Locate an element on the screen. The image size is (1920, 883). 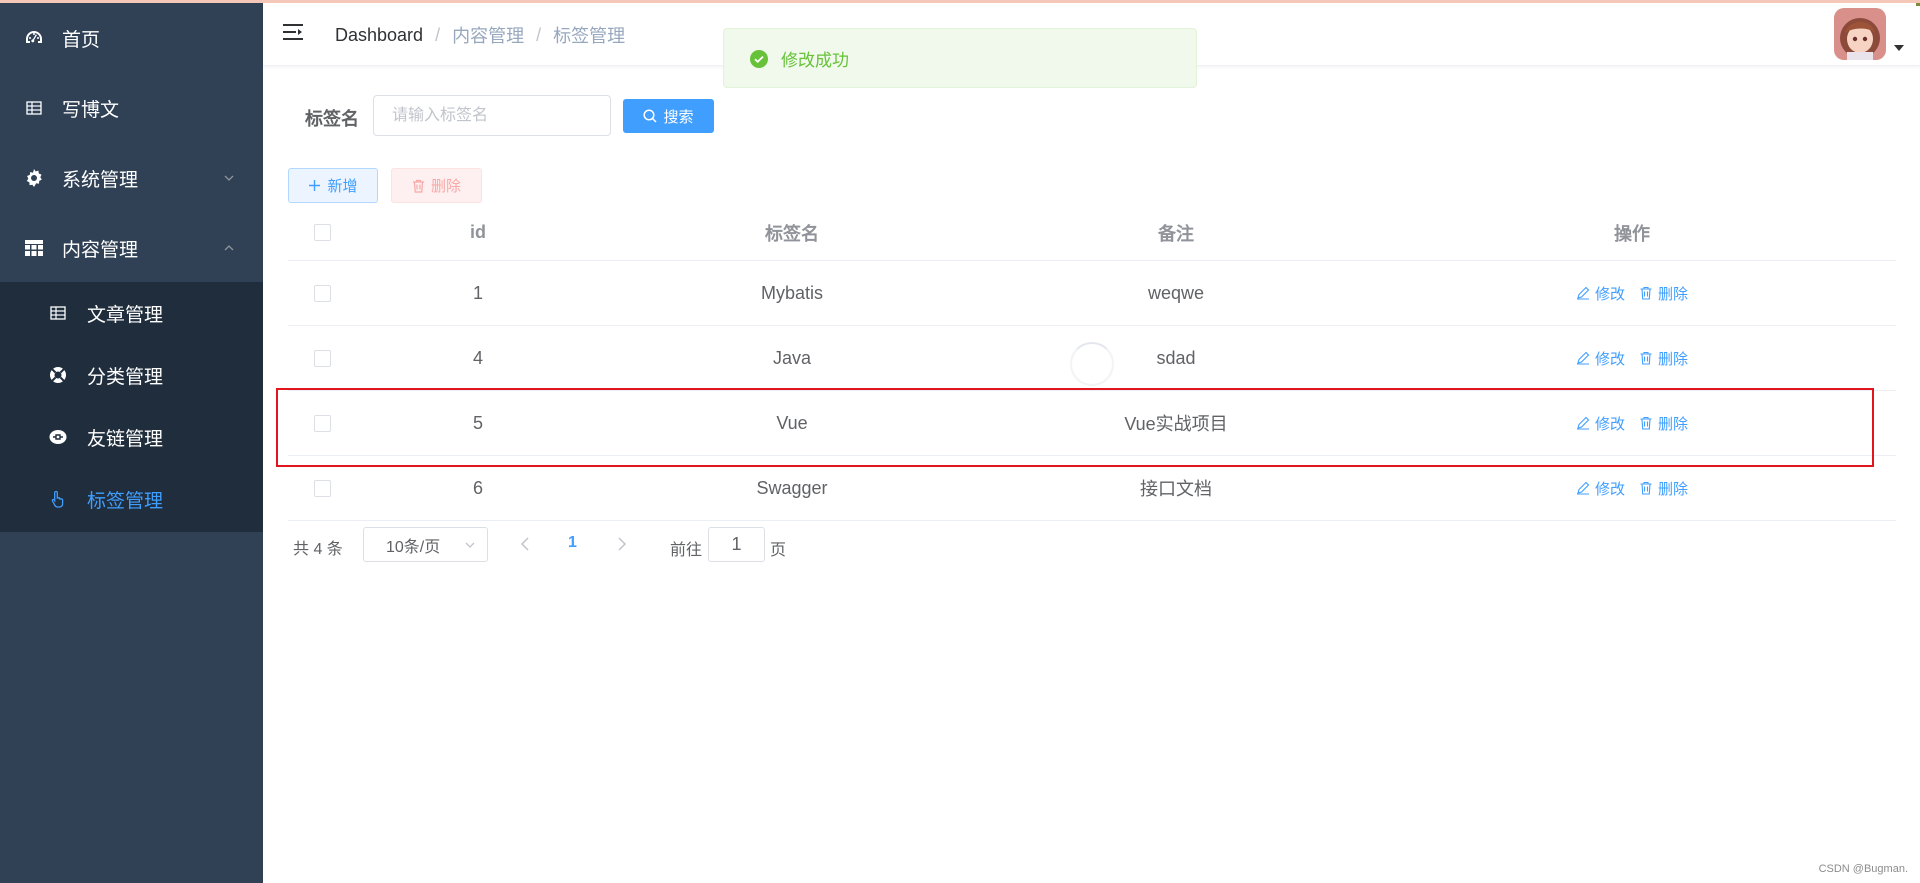
toast-message: 修改成功 is located at coordinates (815, 60).